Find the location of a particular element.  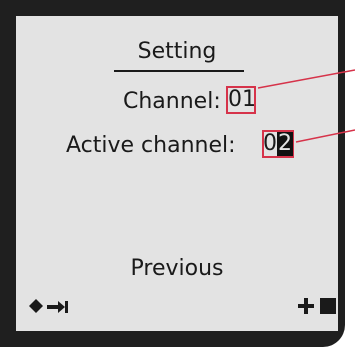

callout-lines is located at coordinates (306, 106).